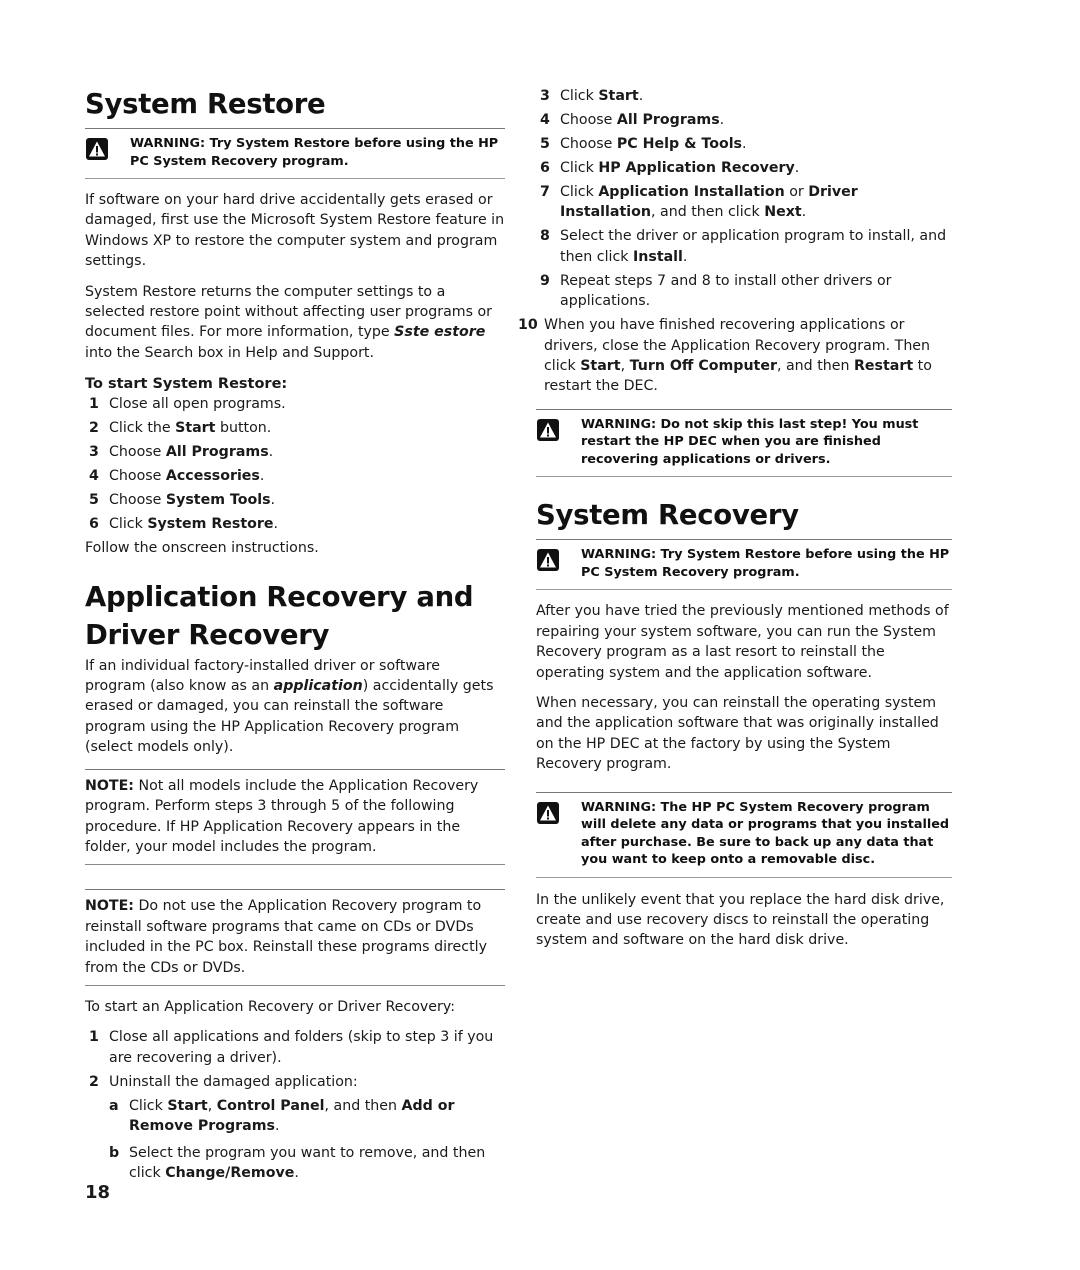  What do you see at coordinates (440, 332) in the screenshot?
I see `search-term: Sste estore` at bounding box center [440, 332].